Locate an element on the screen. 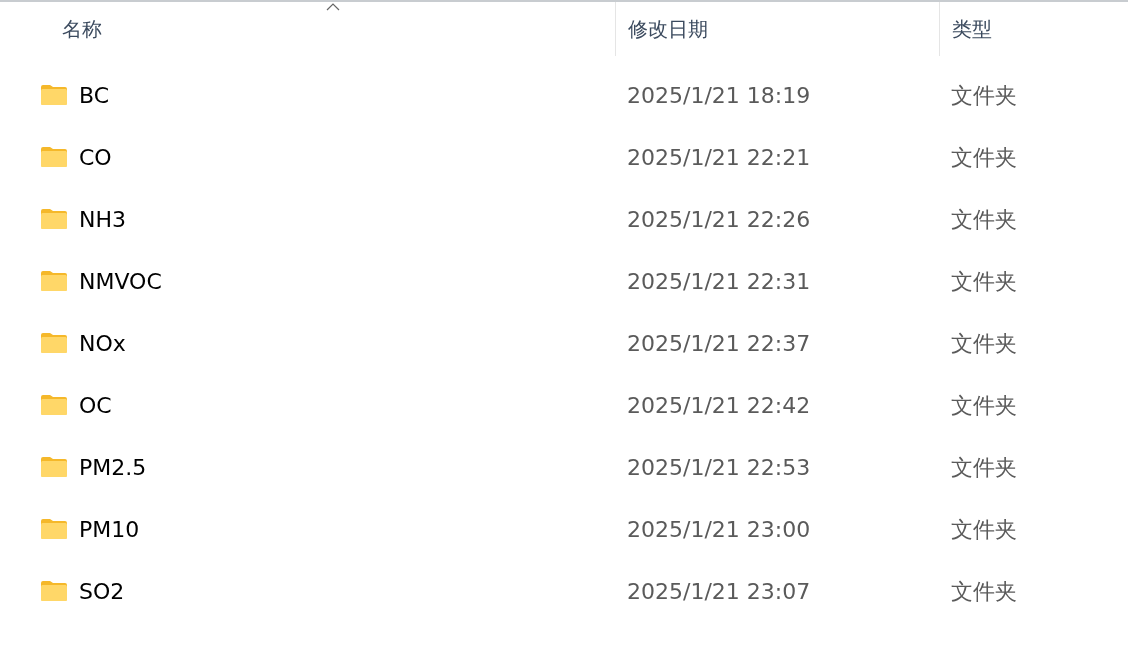 Image resolution: width=1128 pixels, height=648 pixels. file-name: CO is located at coordinates (95, 157).